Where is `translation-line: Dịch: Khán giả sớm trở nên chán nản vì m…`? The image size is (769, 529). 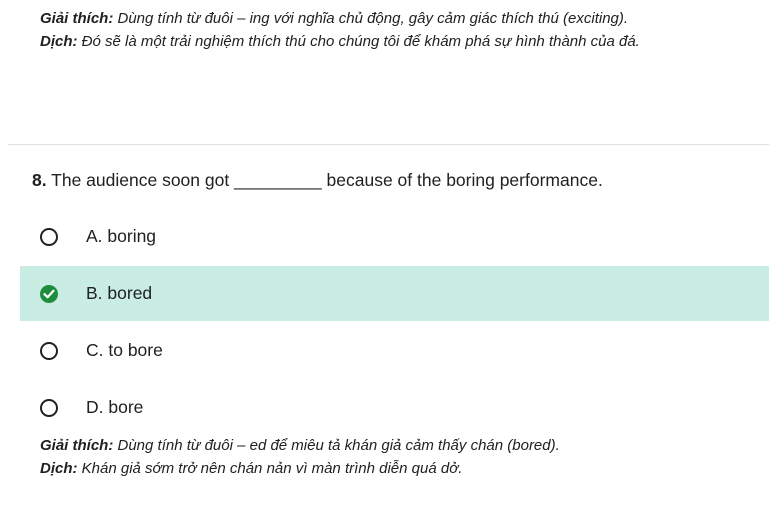
translation-line: Dịch: Khán giả sớm trở nên chán nản vì m… is located at coordinates (300, 468).